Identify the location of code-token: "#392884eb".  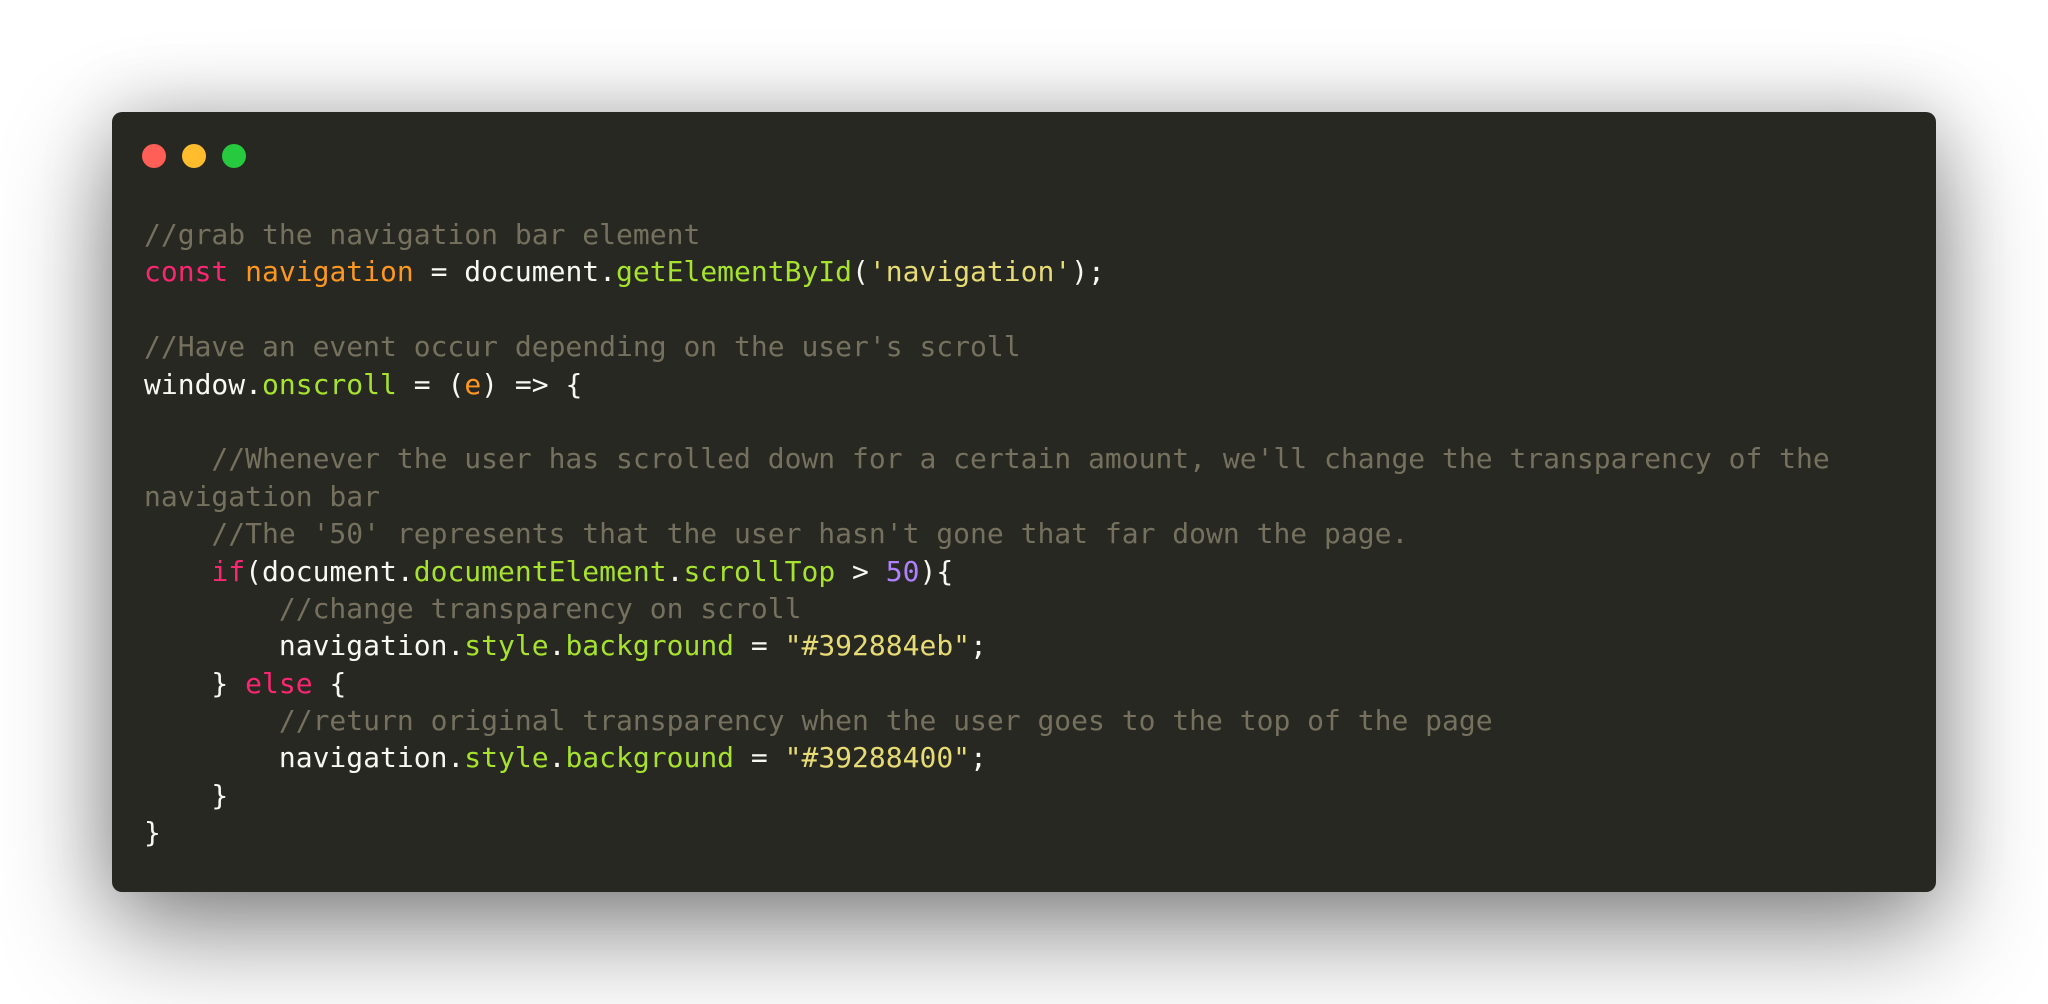
(877, 646).